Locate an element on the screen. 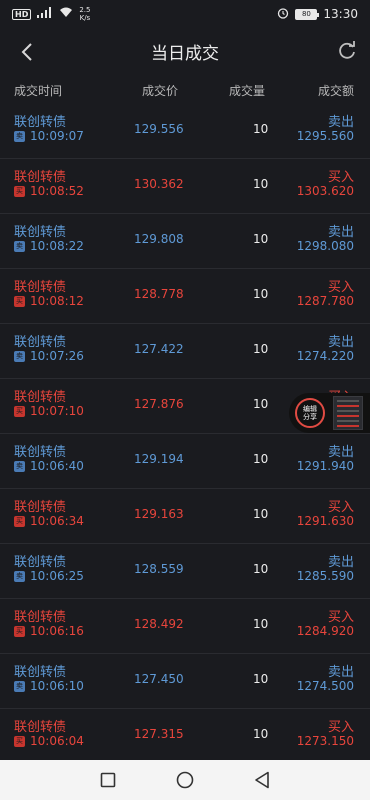 This screenshot has width=370, height=800. alarm-icon is located at coordinates (283, 14).